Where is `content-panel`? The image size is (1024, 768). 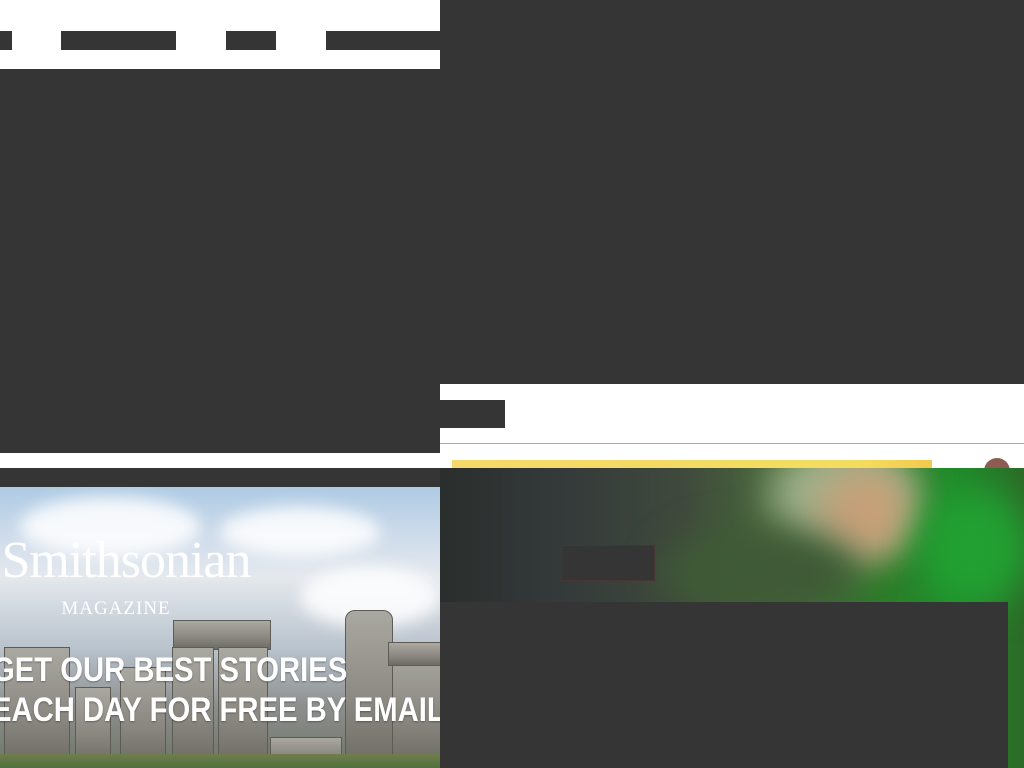 content-panel is located at coordinates (724, 685).